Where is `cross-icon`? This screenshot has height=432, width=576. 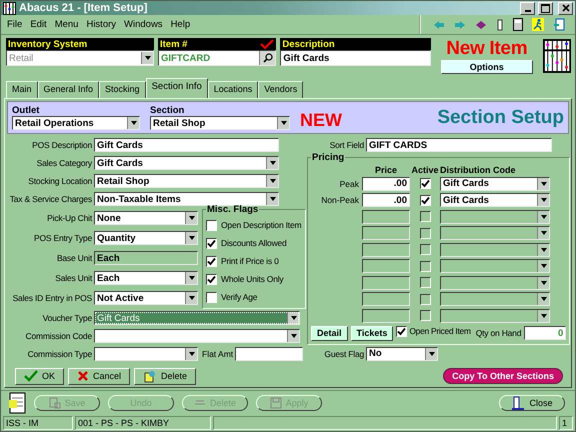
cross-icon is located at coordinates (83, 376).